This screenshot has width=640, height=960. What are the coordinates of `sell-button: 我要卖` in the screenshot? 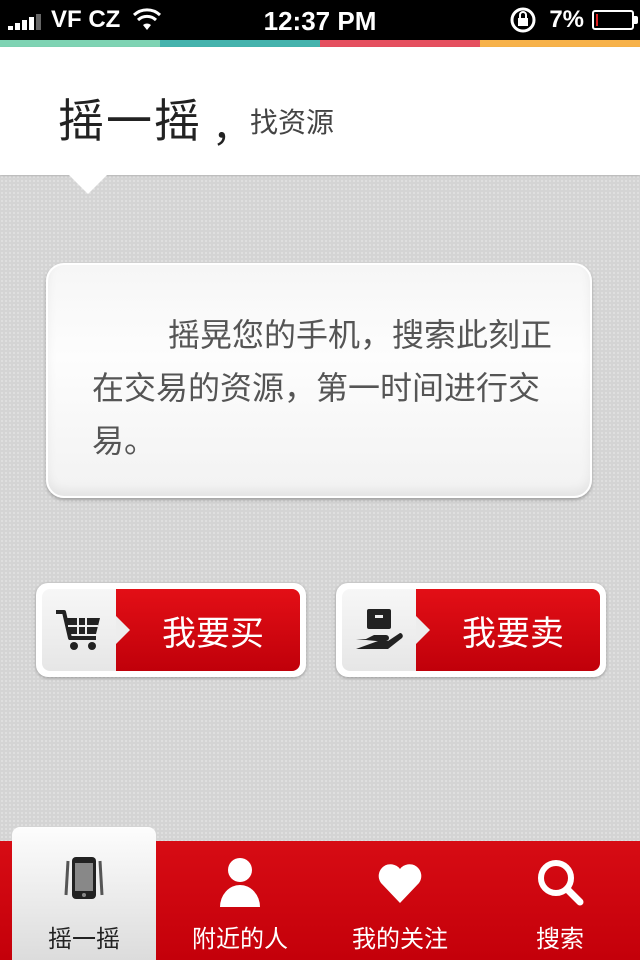 It's located at (471, 630).